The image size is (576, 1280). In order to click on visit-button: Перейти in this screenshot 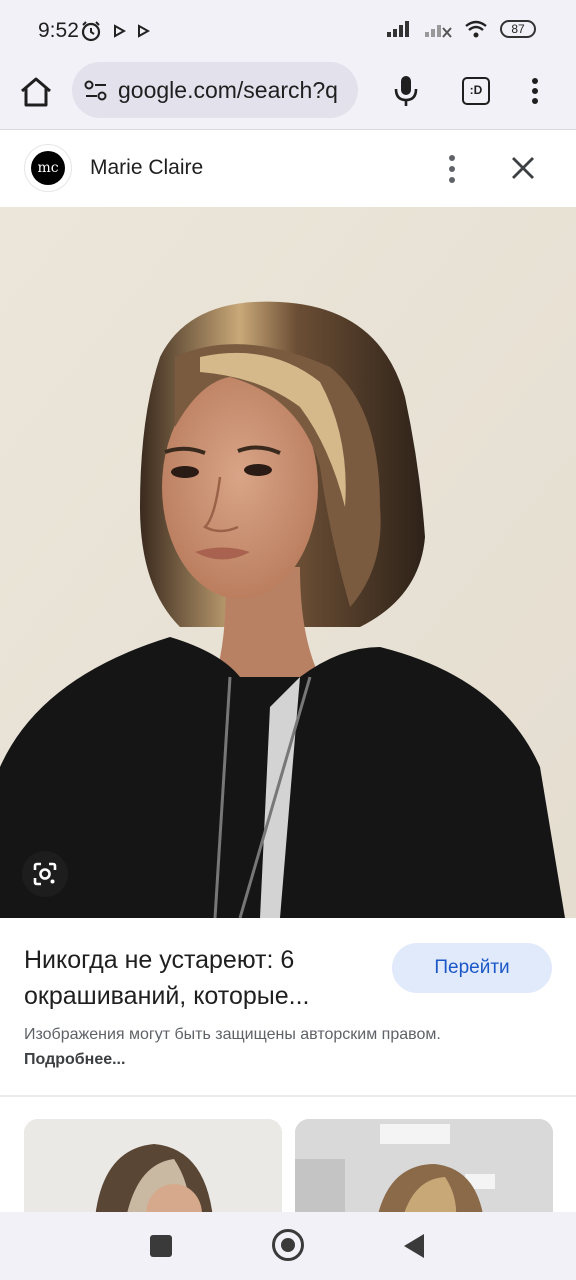, I will do `click(472, 968)`.